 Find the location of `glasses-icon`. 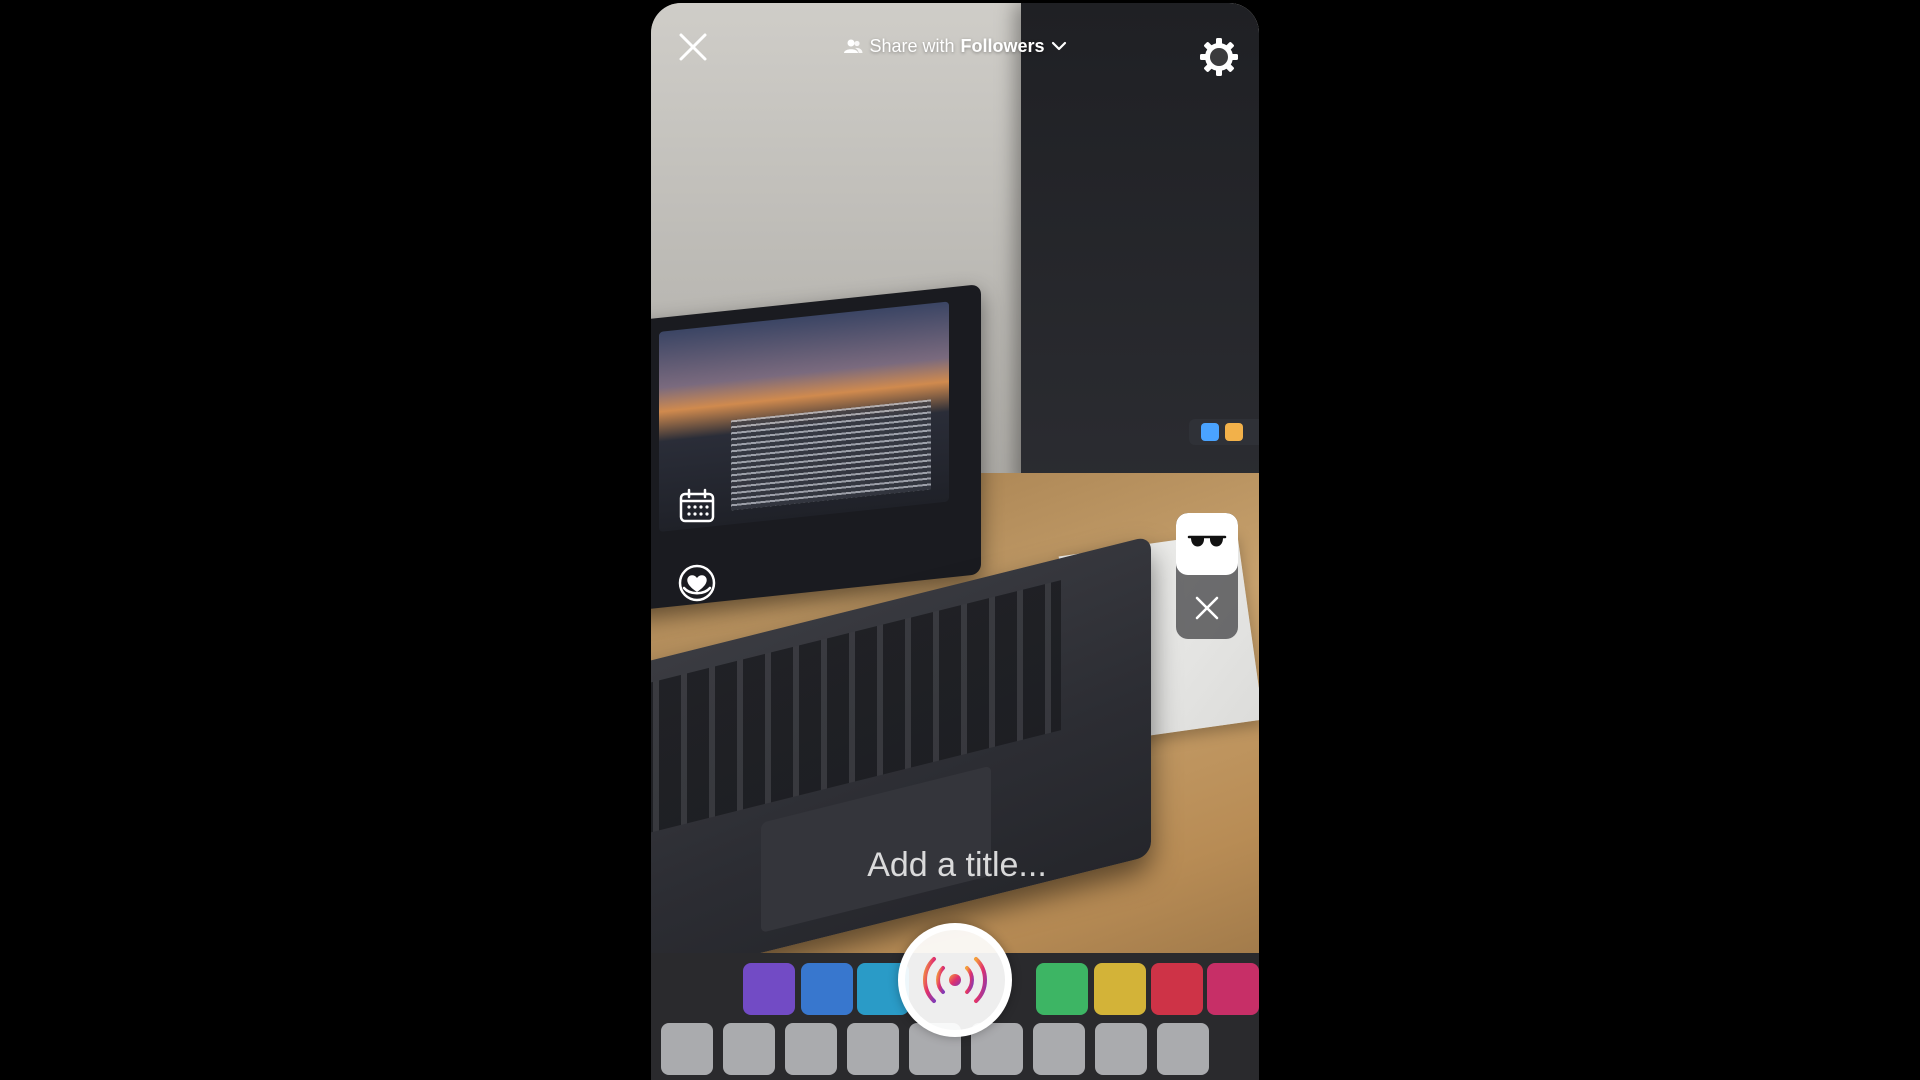

glasses-icon is located at coordinates (1207, 541).